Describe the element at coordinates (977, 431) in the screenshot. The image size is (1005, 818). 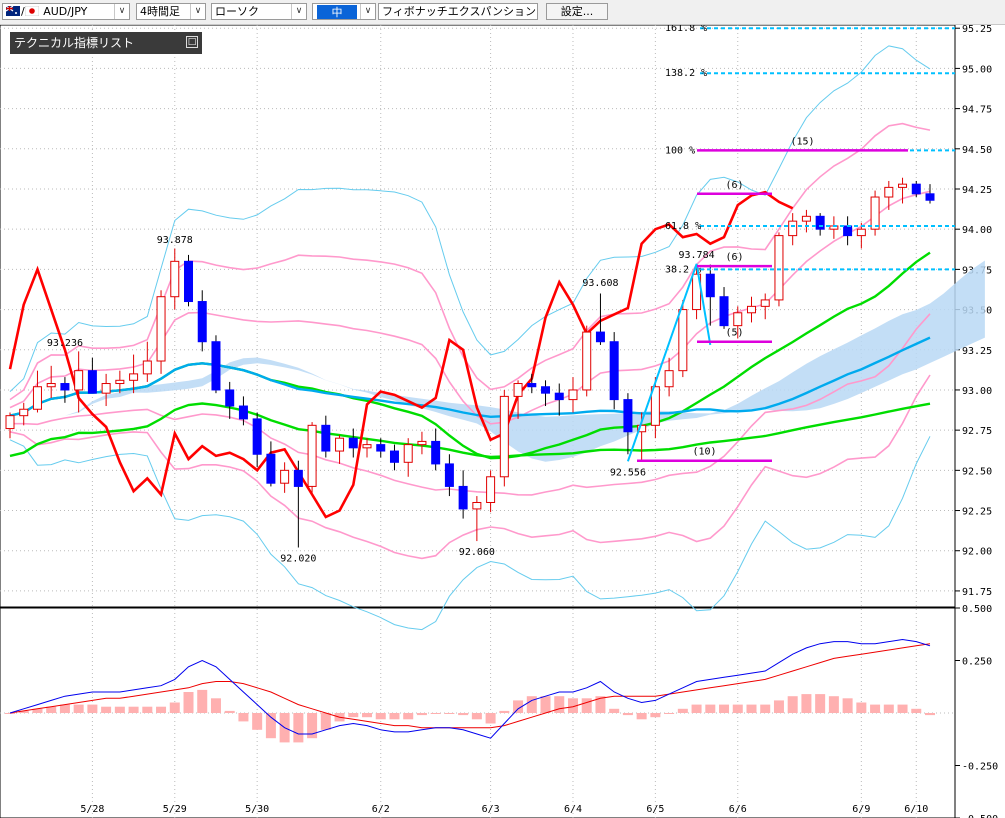
I see `price-tick-label: 92.75` at that location.